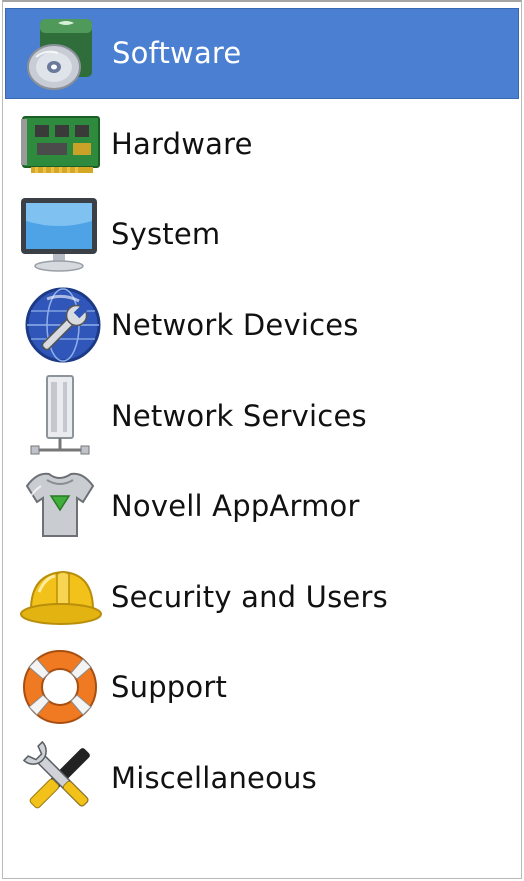 The image size is (524, 881). What do you see at coordinates (177, 53) in the screenshot?
I see `category-label: Software` at bounding box center [177, 53].